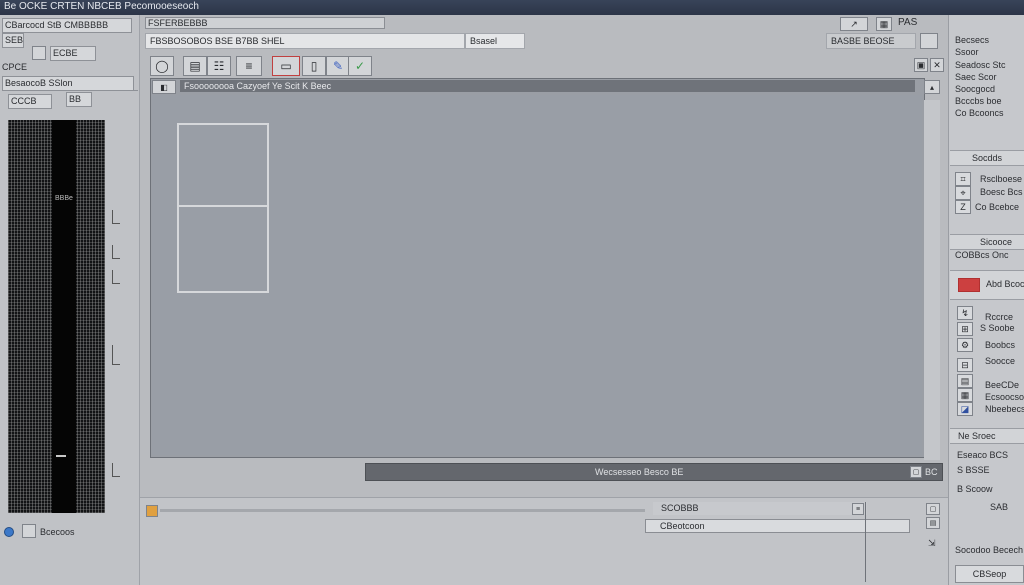 This screenshot has height=585, width=1024. What do you see at coordinates (932, 87) in the screenshot?
I see `canvas-scroll-up-icon: ▴` at bounding box center [932, 87].